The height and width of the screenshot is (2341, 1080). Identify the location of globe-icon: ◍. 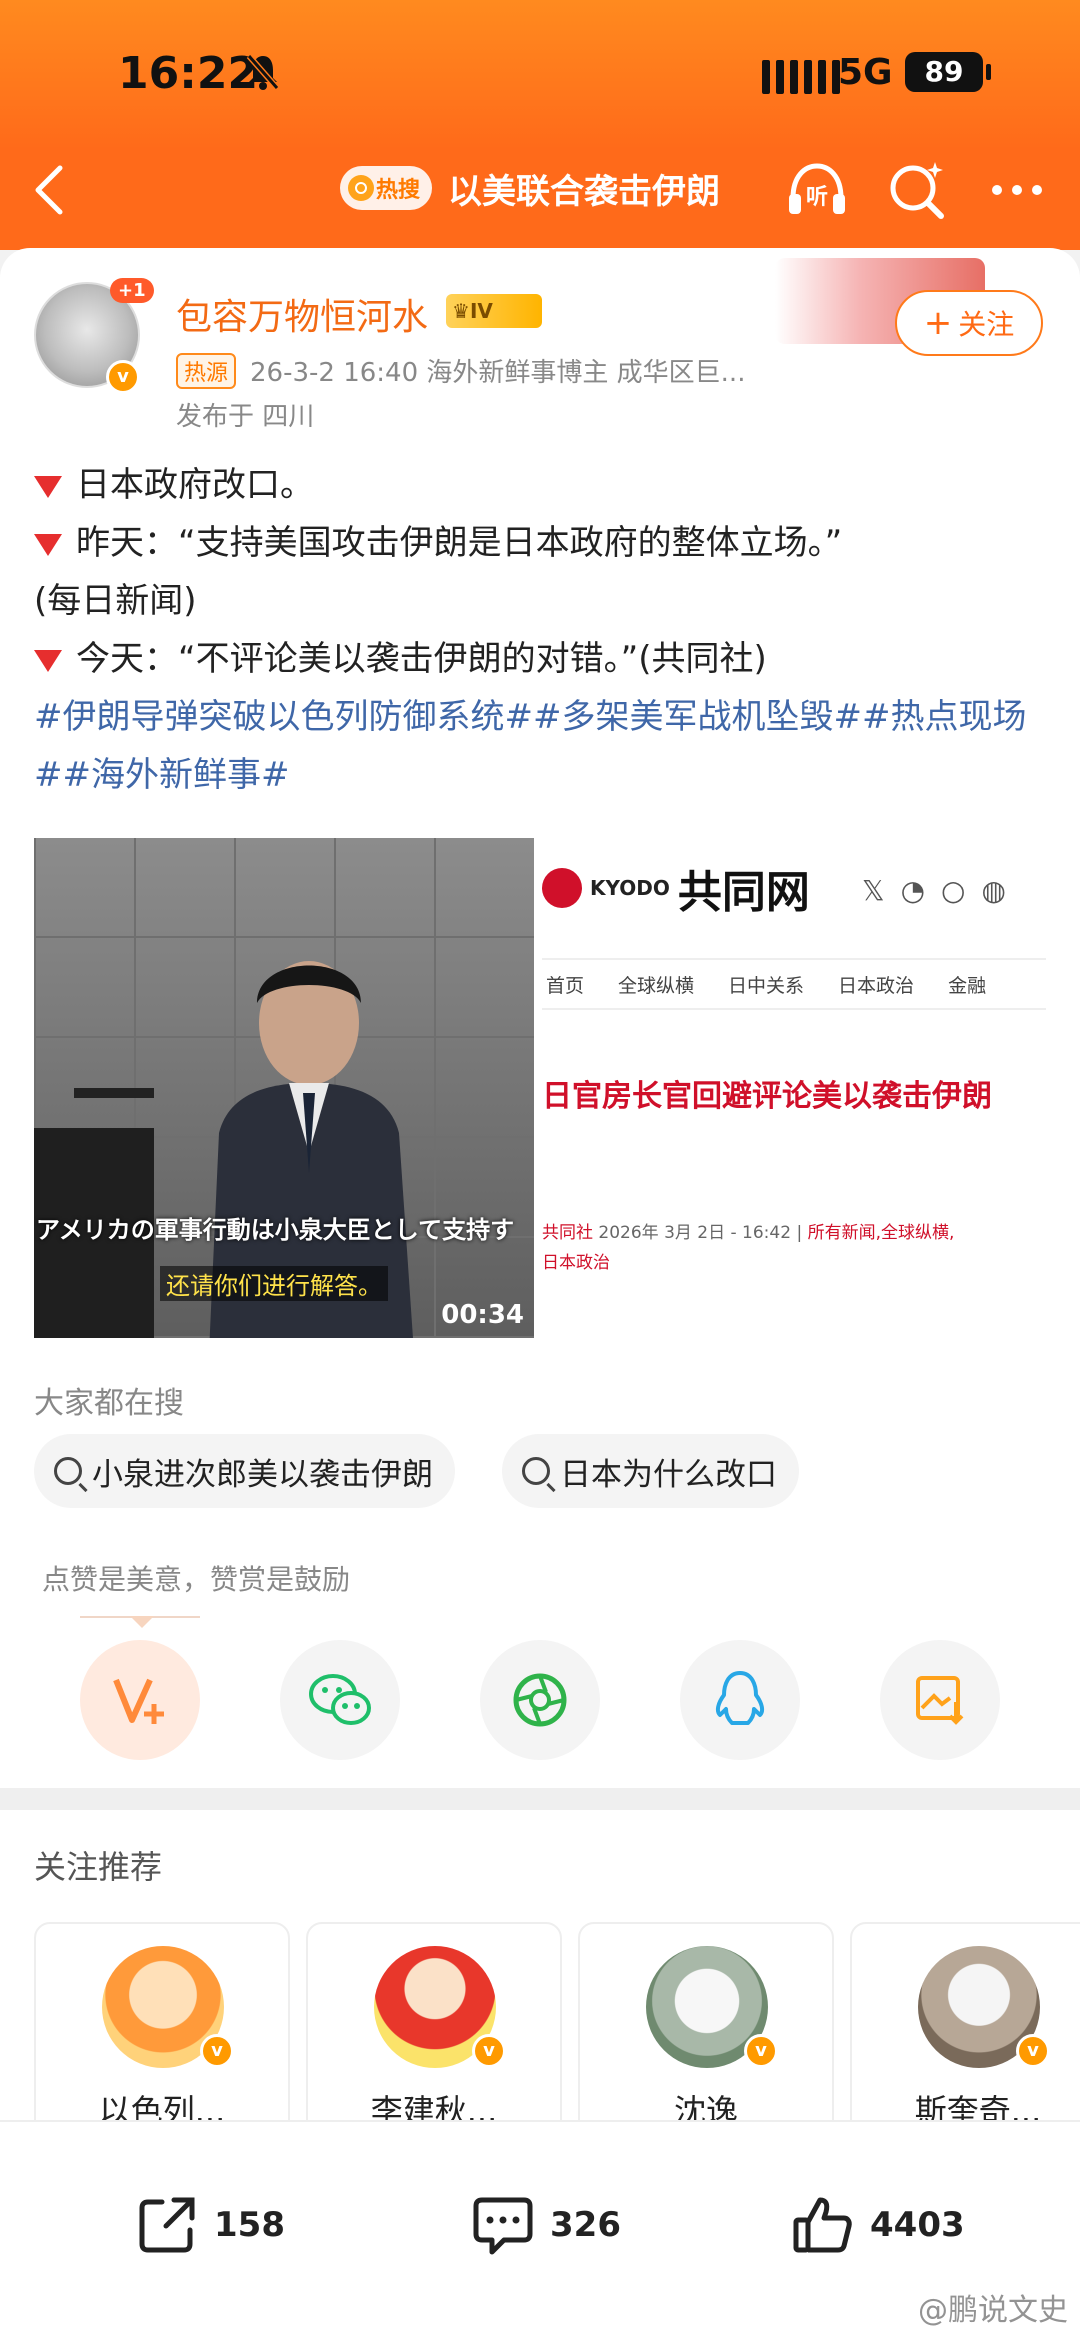
(993, 890).